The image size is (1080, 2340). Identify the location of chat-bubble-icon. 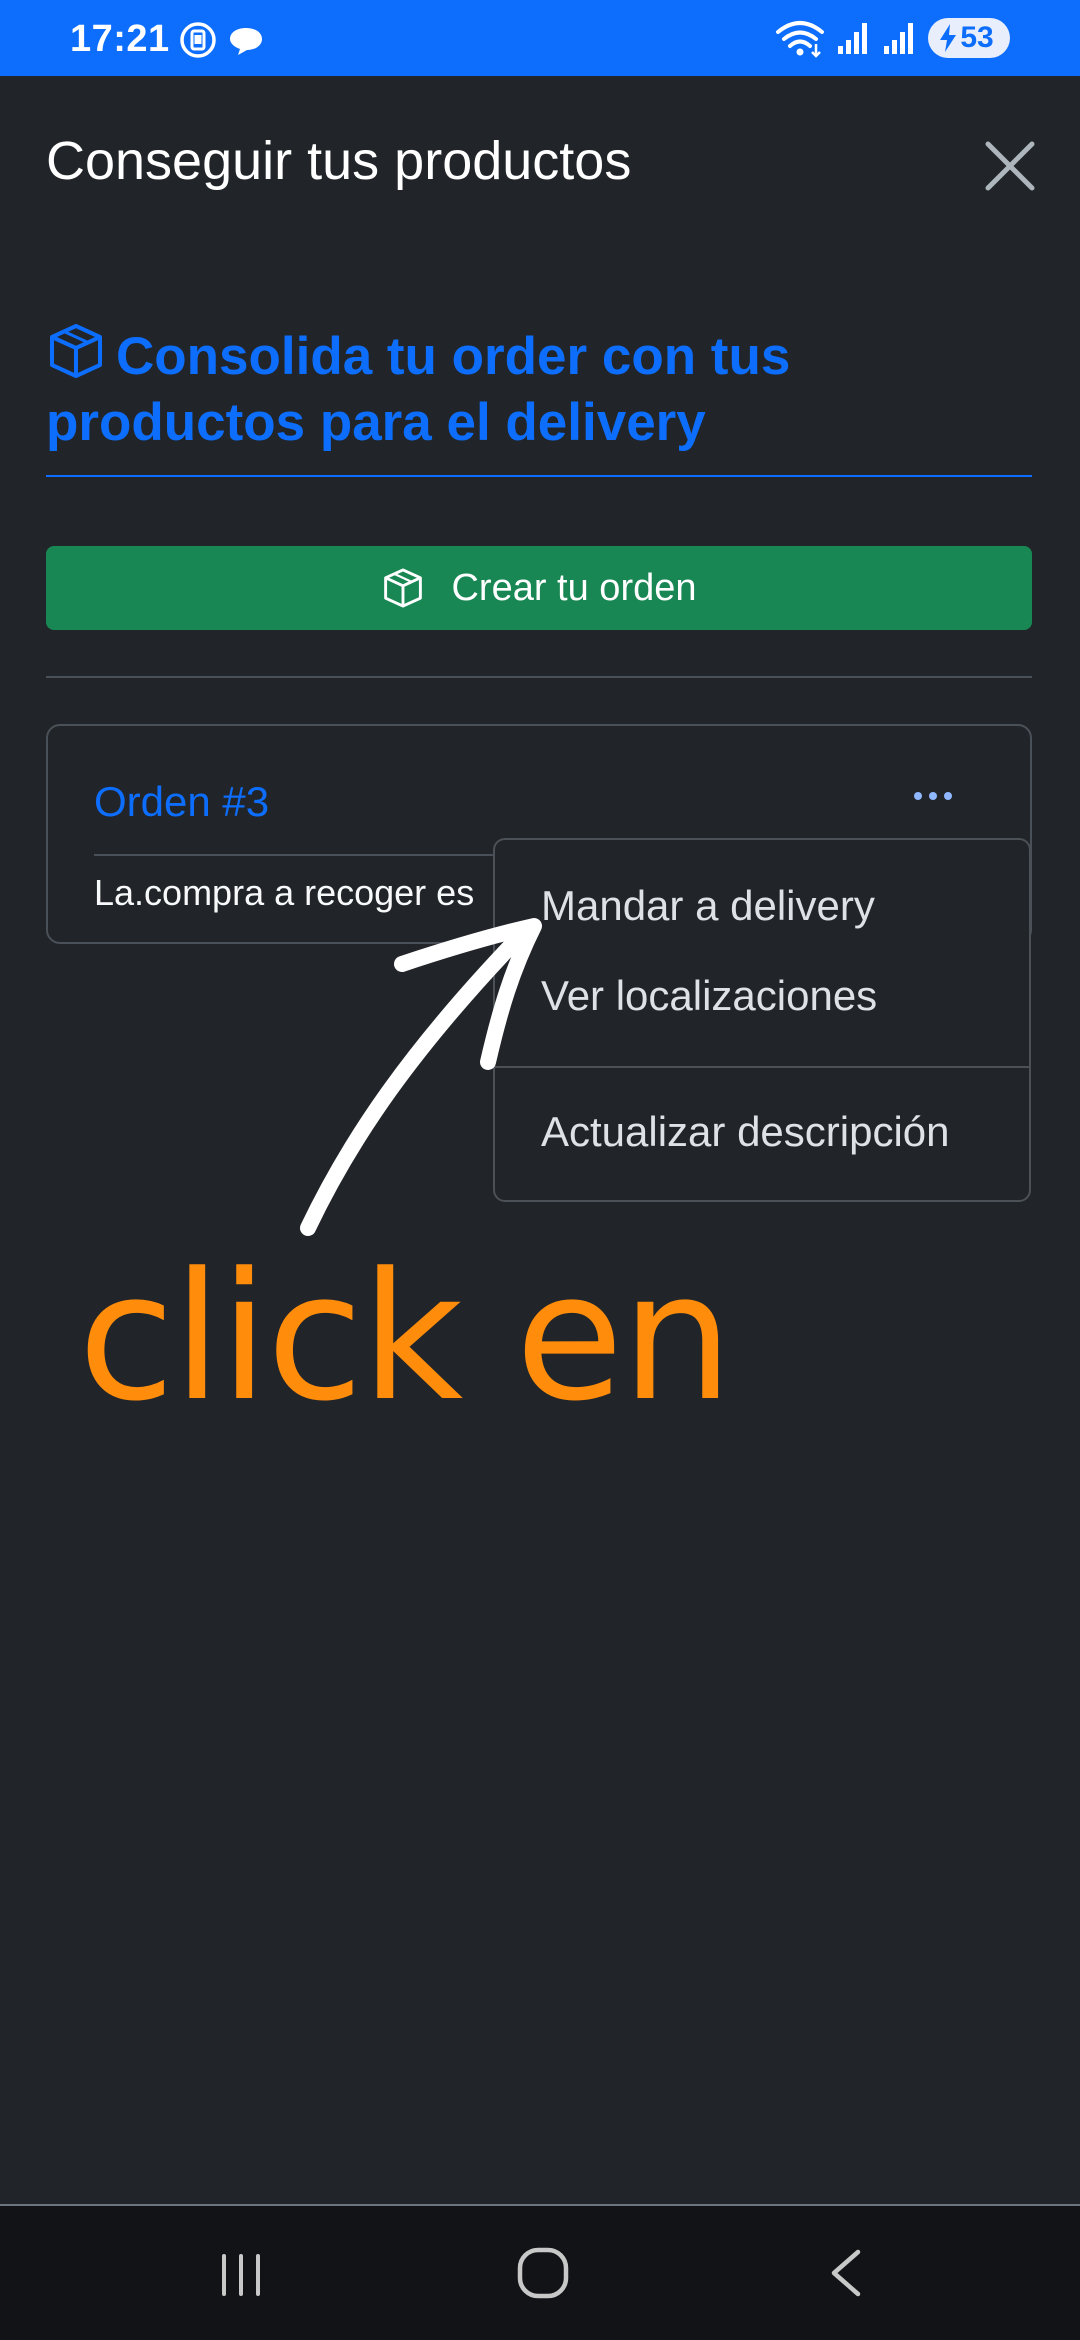
(246, 41).